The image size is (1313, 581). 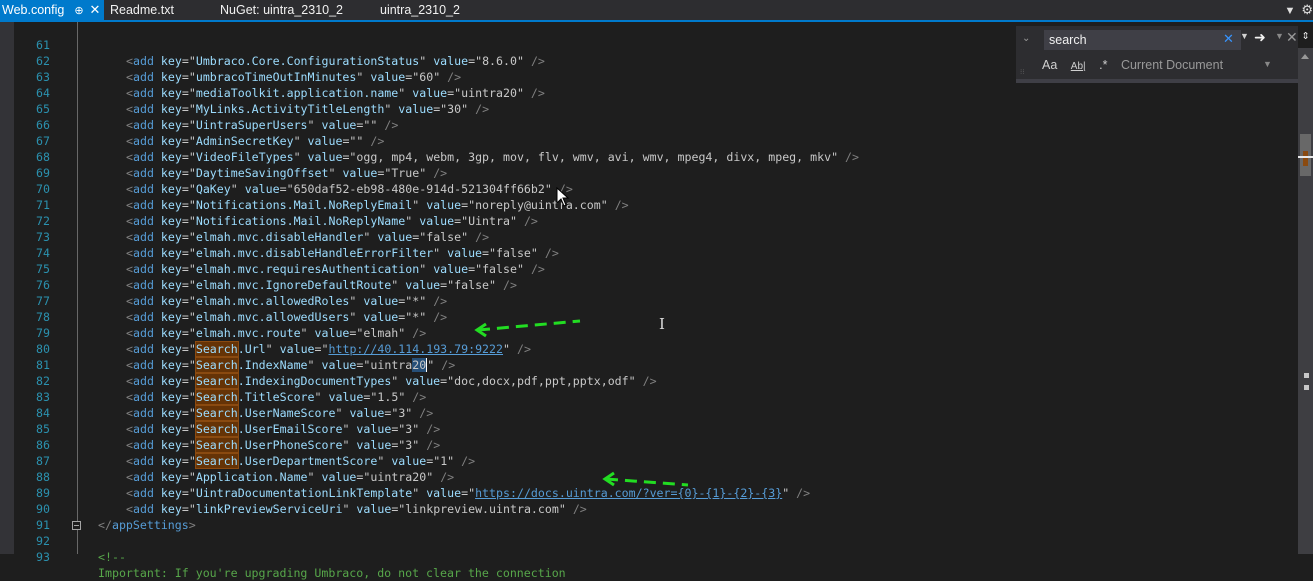 What do you see at coordinates (1289, 11) in the screenshot?
I see `chevron-down-icon: ▼` at bounding box center [1289, 11].